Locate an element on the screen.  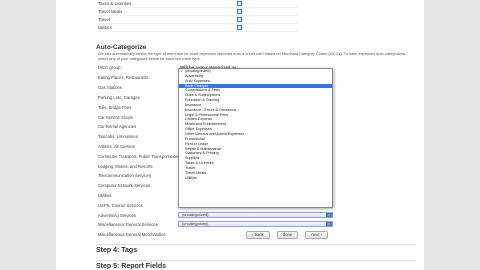
category-label: Utilities is located at coordinates (105, 27).